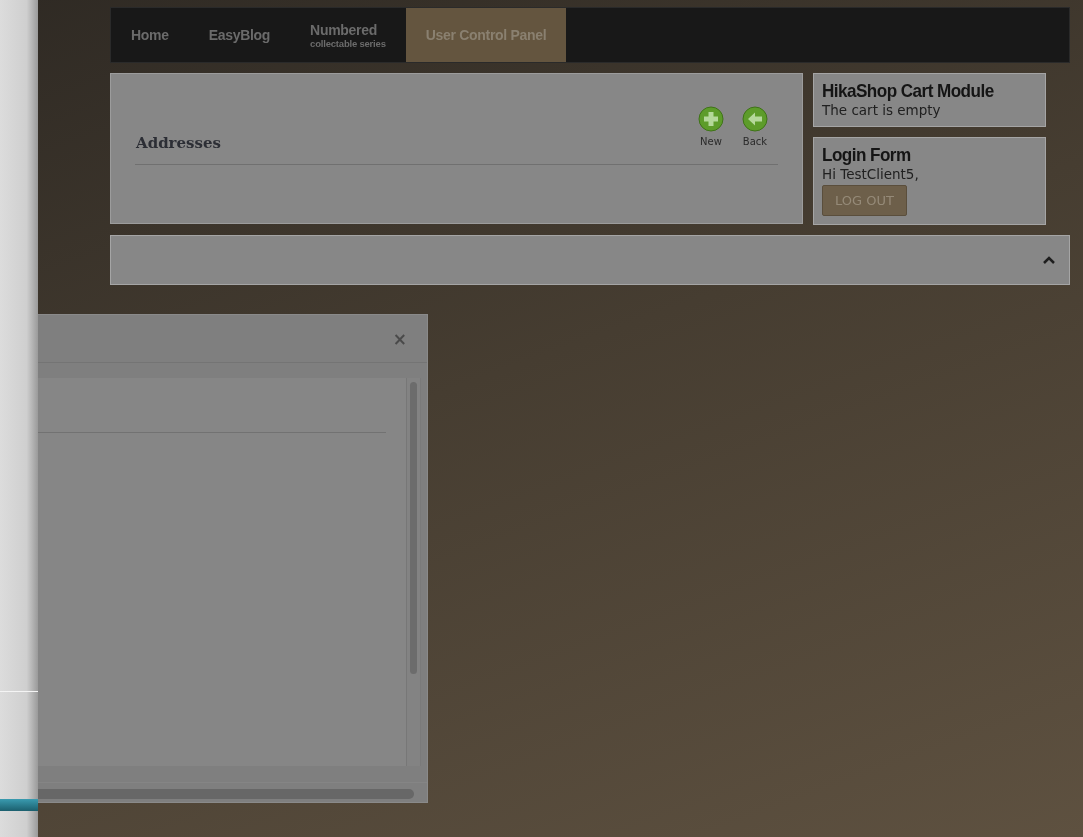  Describe the element at coordinates (19, 805) in the screenshot. I see `accent-bar` at that location.